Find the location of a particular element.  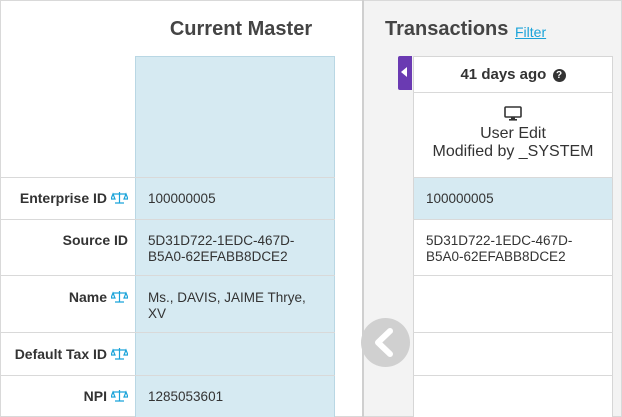

caret-left-icon is located at coordinates (404, 72).